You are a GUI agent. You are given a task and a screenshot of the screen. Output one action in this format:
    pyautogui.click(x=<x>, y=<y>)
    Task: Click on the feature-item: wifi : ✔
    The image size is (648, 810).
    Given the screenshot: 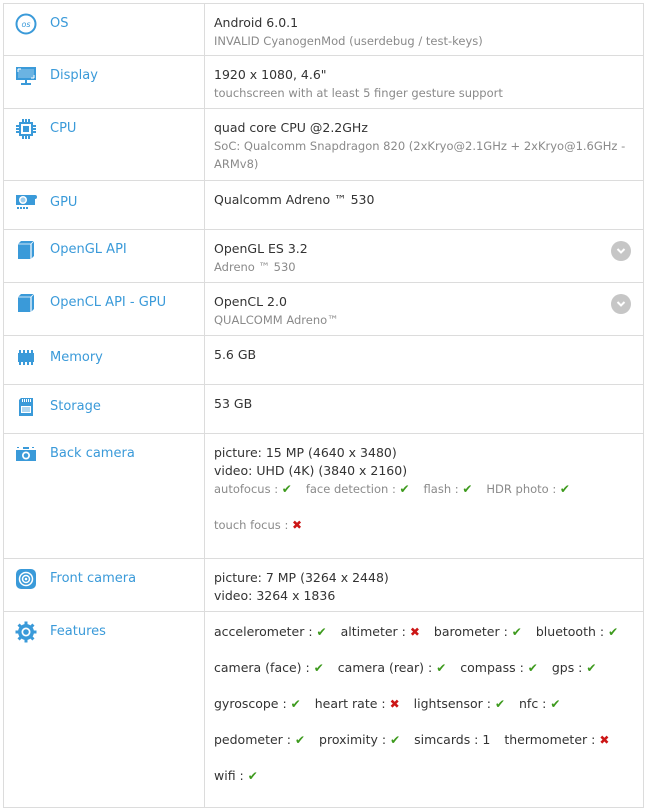 What is the action you would take?
    pyautogui.click(x=236, y=776)
    